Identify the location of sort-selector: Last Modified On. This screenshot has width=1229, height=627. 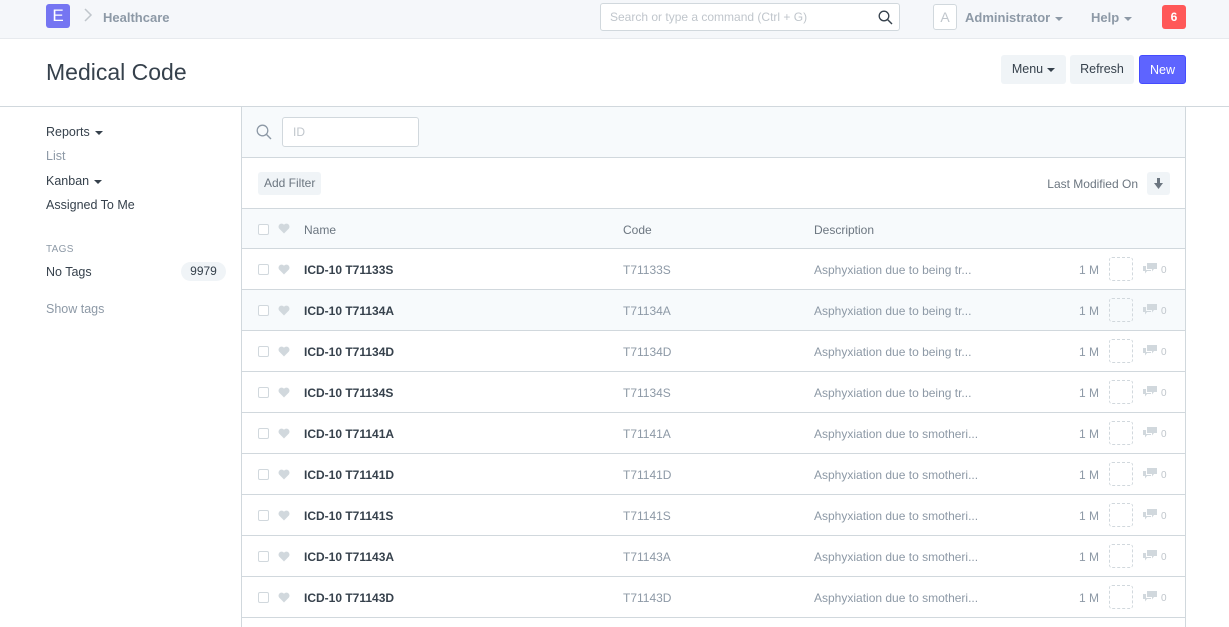
(1092, 184).